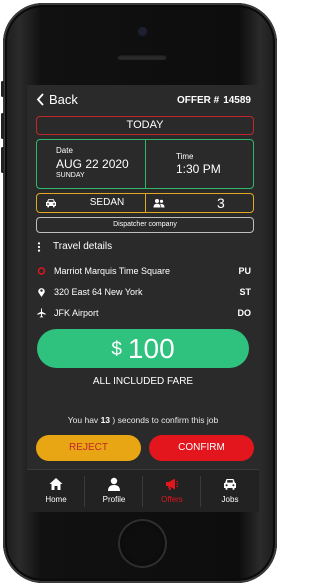  I want to click on fare-amount: 100, so click(151, 348).